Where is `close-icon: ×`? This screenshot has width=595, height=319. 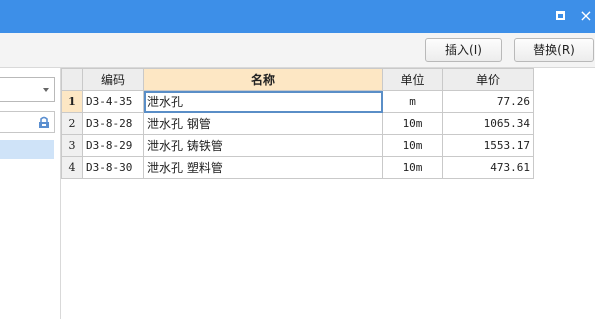 close-icon: × is located at coordinates (586, 16).